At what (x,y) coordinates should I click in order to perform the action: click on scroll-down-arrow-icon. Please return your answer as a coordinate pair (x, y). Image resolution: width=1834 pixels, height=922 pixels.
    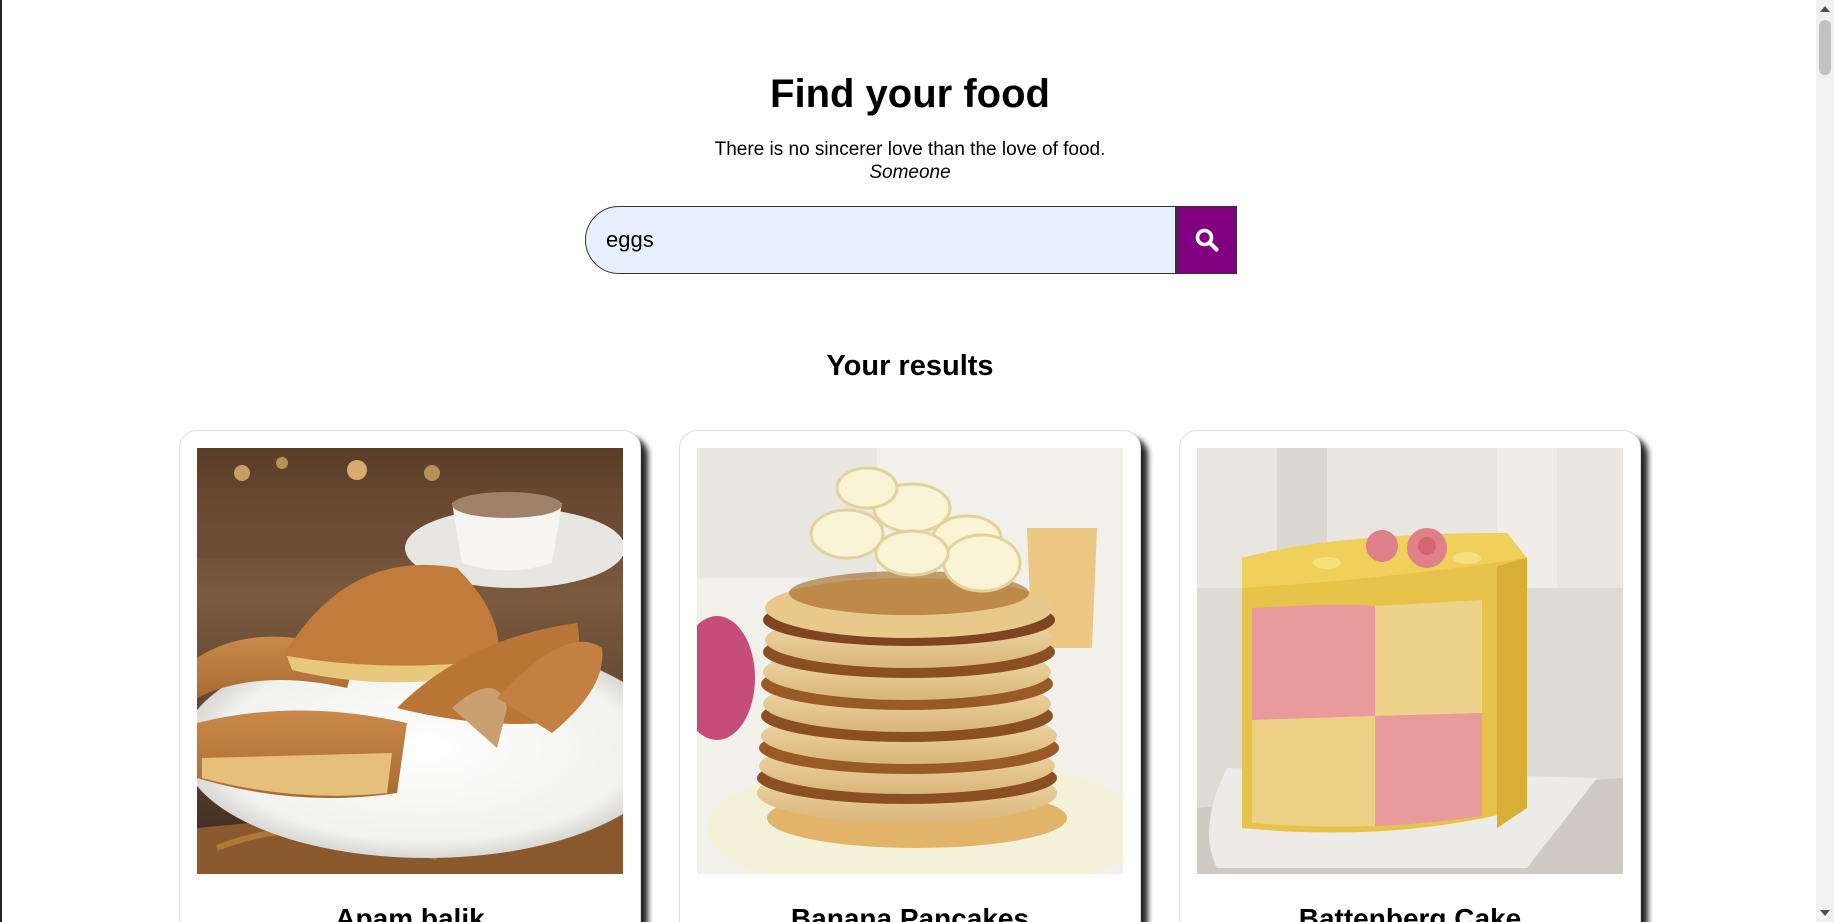
    Looking at the image, I should click on (1825, 913).